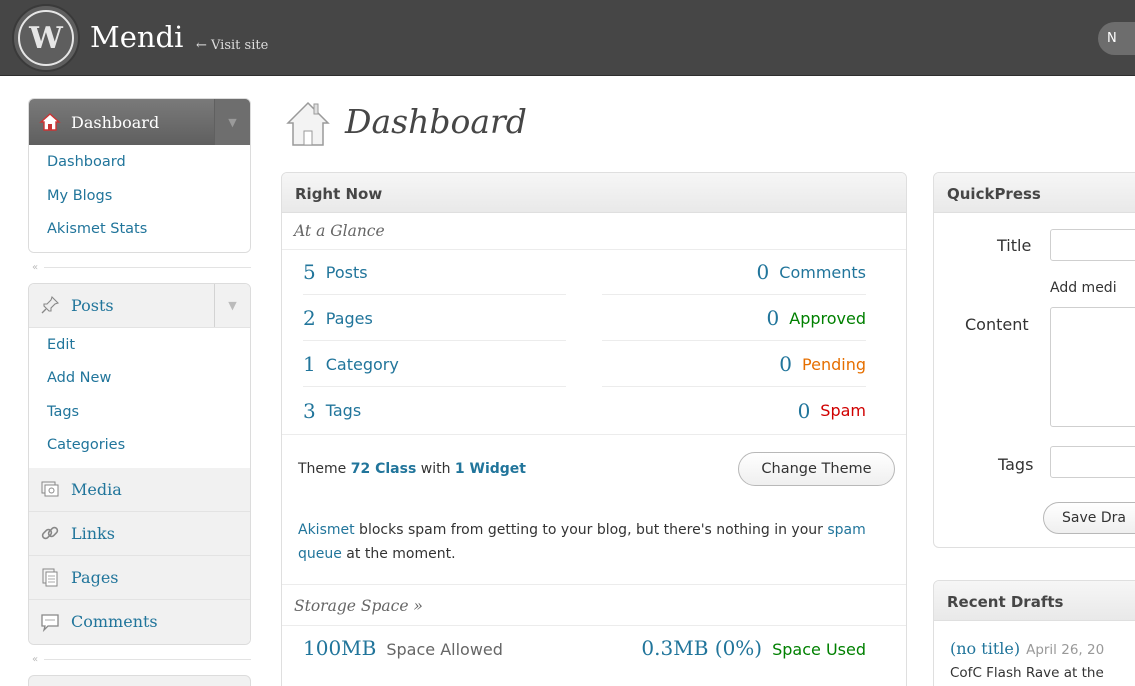  I want to click on posts-submenu: Edit Add New Tags Categories, so click(139, 397).